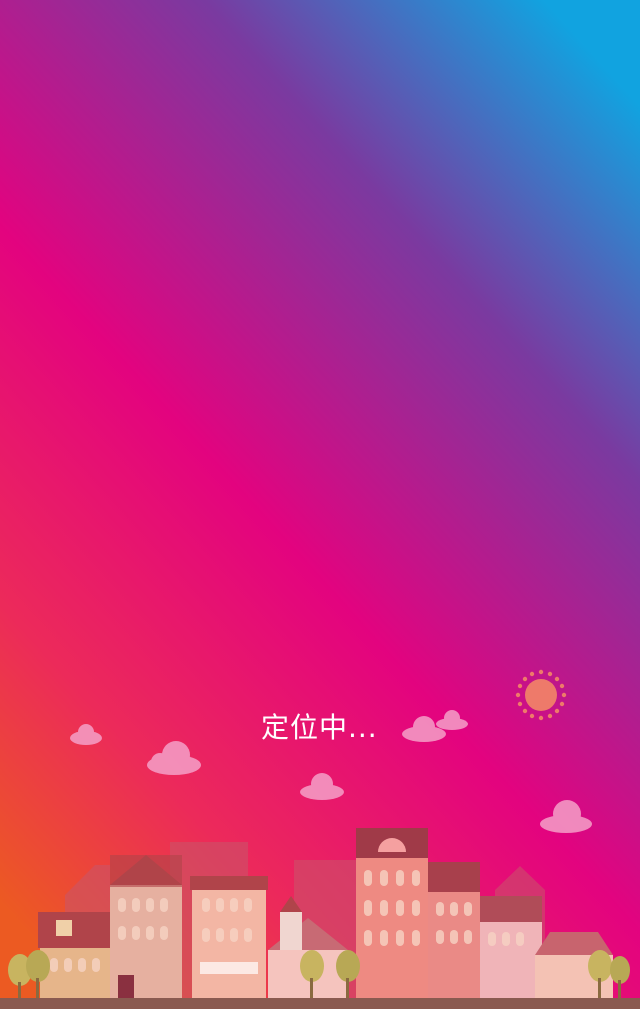 The image size is (640, 1009). I want to click on sun-icon, so click(541, 695).